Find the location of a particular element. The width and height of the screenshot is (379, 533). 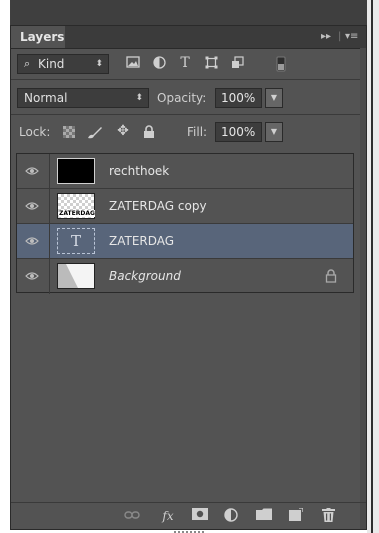

panel-tab-bar: Layers ▸▸ | ▾≡ is located at coordinates (188, 37).